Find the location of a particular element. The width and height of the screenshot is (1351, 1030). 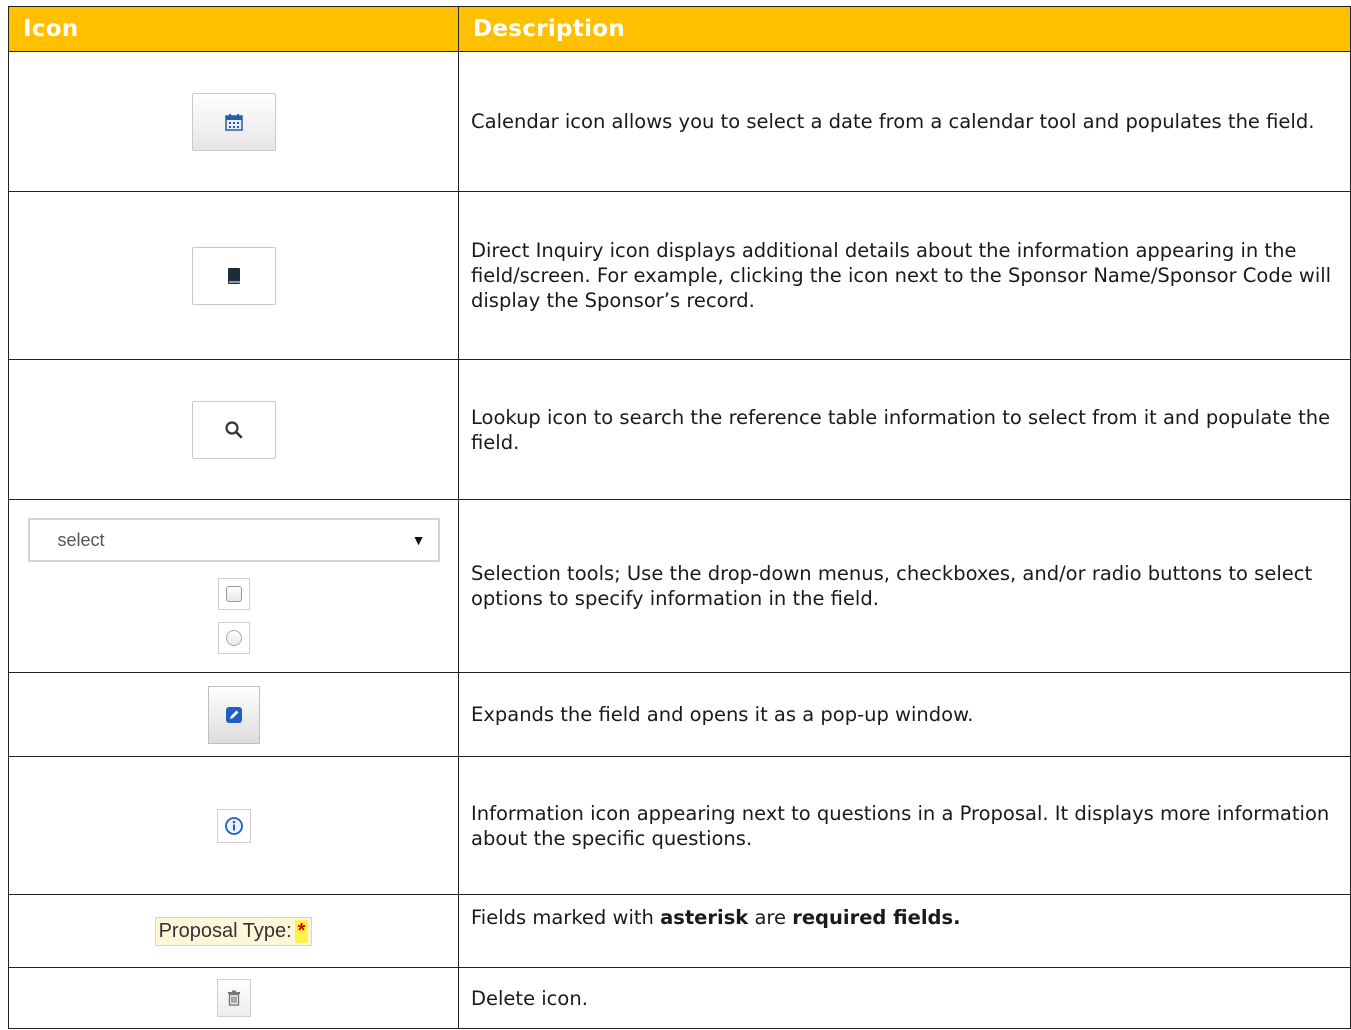

required-field-label: Proposal Type: * is located at coordinates (233, 931).